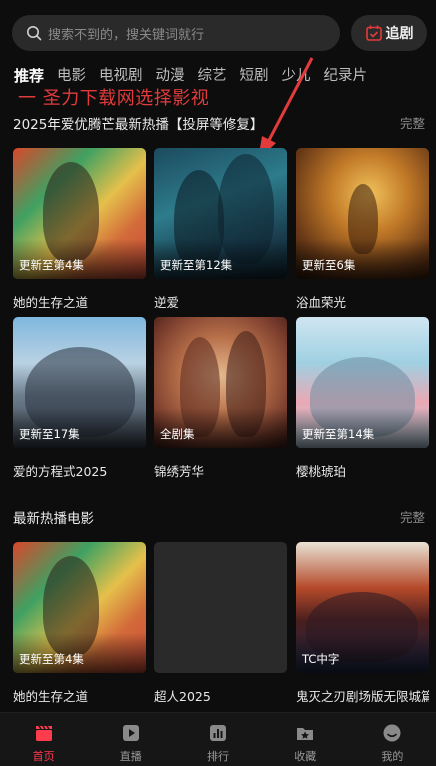  What do you see at coordinates (346, 77) in the screenshot?
I see `tab-documentary: 纪录片` at bounding box center [346, 77].